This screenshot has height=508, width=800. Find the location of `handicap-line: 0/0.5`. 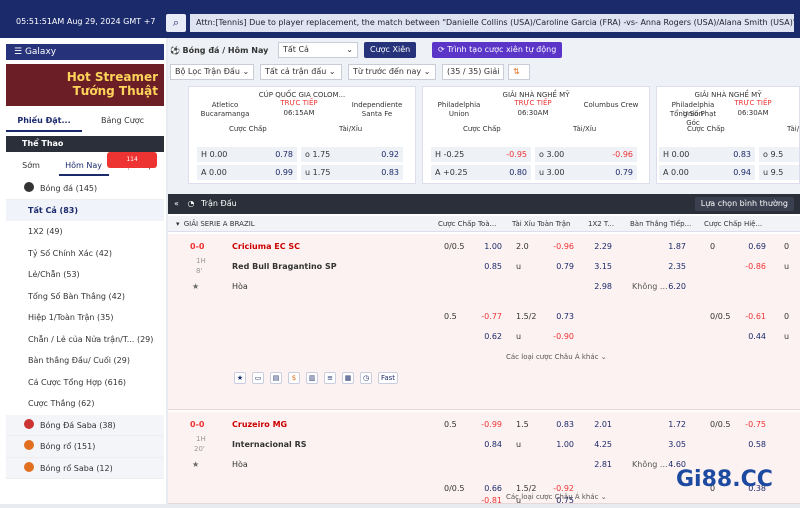

handicap-line: 0/0.5 is located at coordinates (720, 424).